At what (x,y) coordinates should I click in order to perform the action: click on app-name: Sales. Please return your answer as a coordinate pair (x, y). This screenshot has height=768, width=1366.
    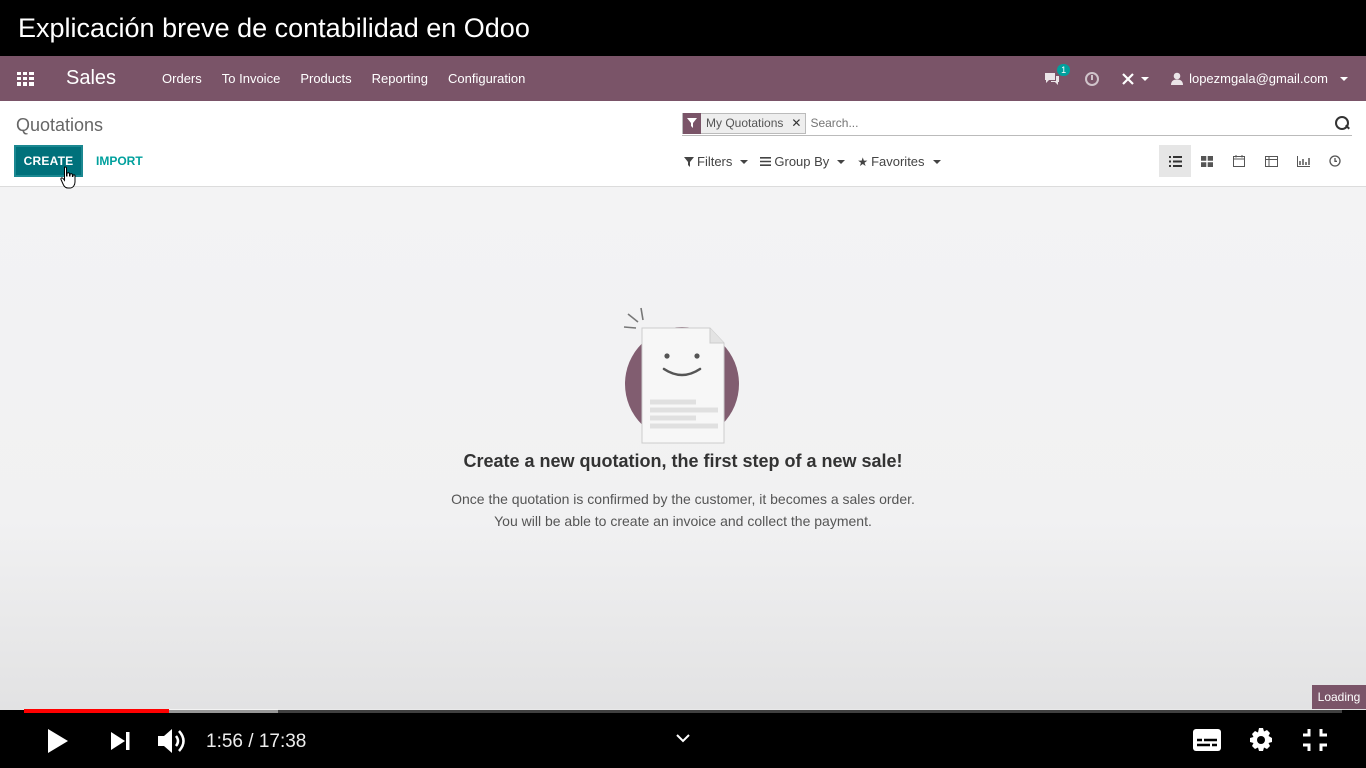
    Looking at the image, I should click on (91, 78).